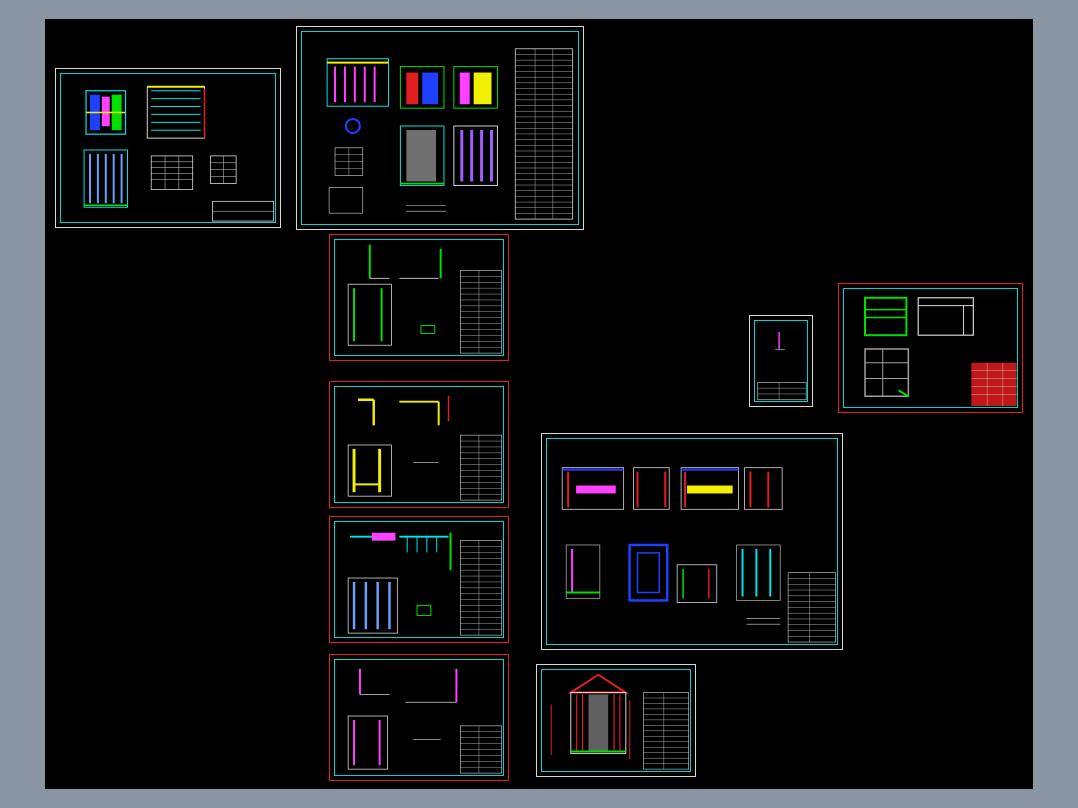 The width and height of the screenshot is (1078, 808). I want to click on sheet-section-d, so click(419, 717).